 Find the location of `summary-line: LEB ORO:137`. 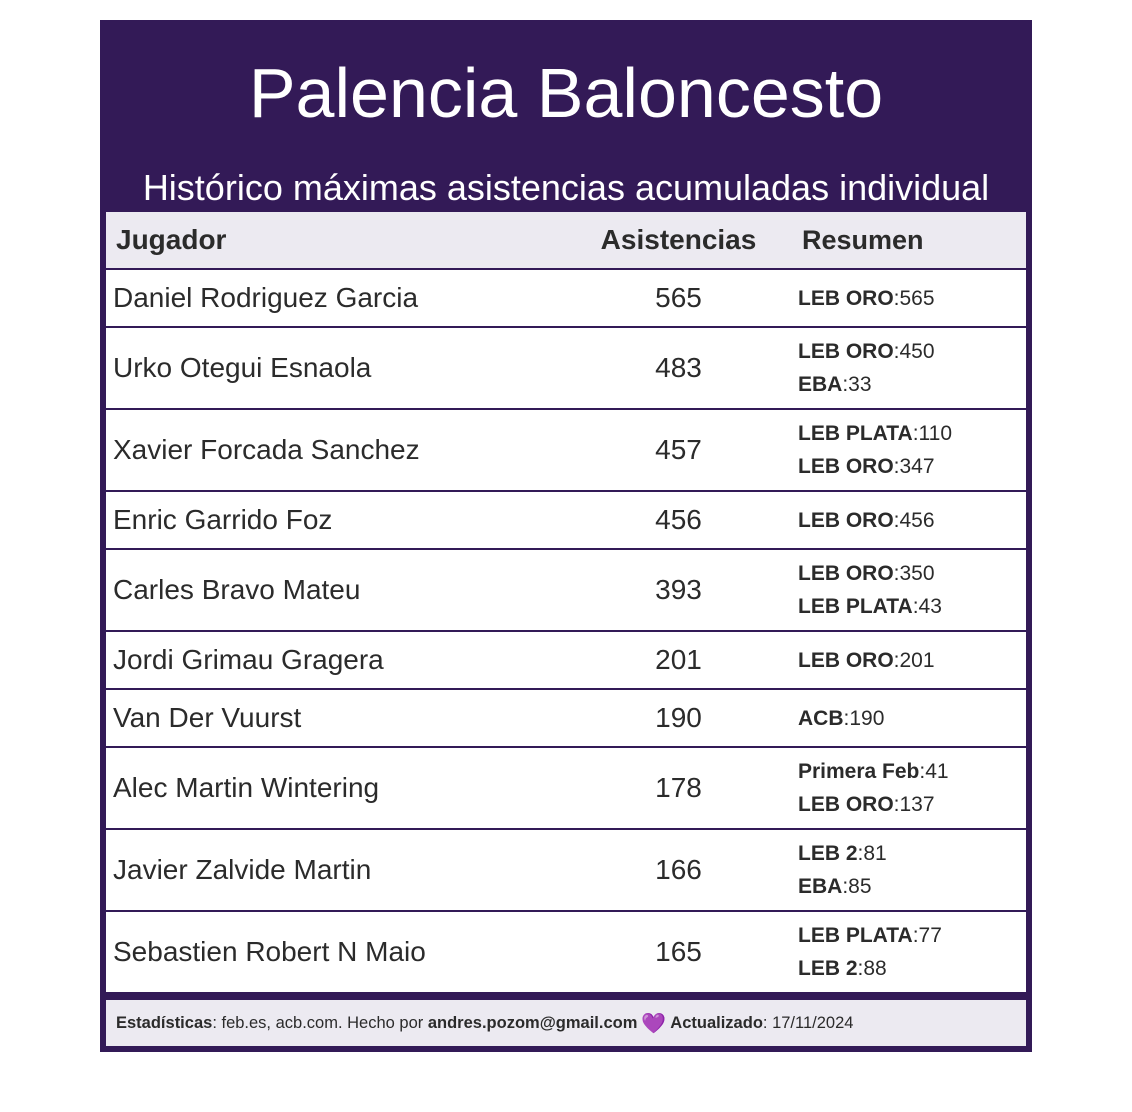

summary-line: LEB ORO:137 is located at coordinates (912, 804).